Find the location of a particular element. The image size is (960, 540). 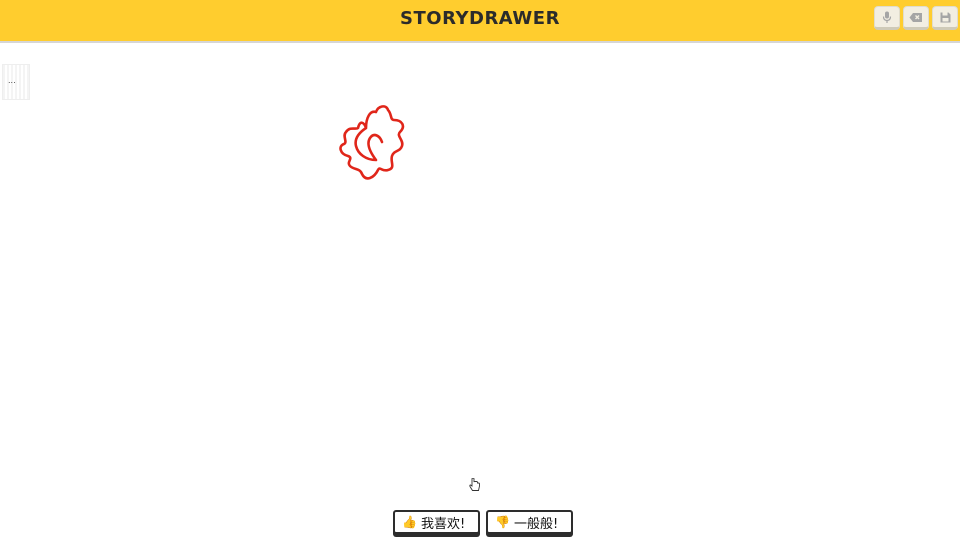

thumbs-down-icon: 👎 is located at coordinates (502, 522).